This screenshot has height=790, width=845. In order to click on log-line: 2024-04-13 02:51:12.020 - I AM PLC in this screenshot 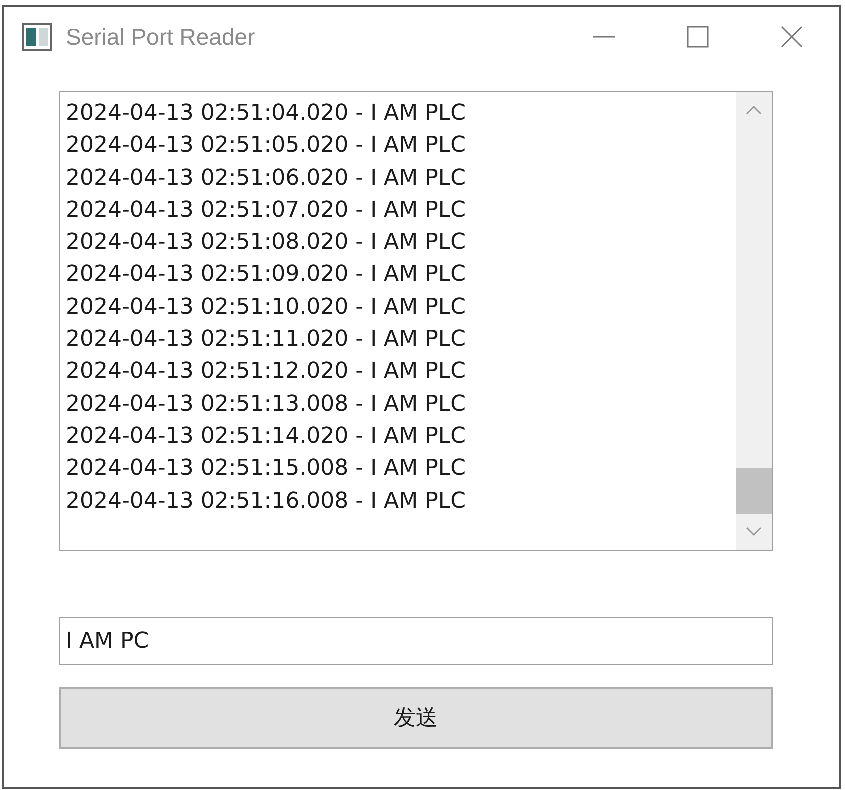, I will do `click(266, 372)`.